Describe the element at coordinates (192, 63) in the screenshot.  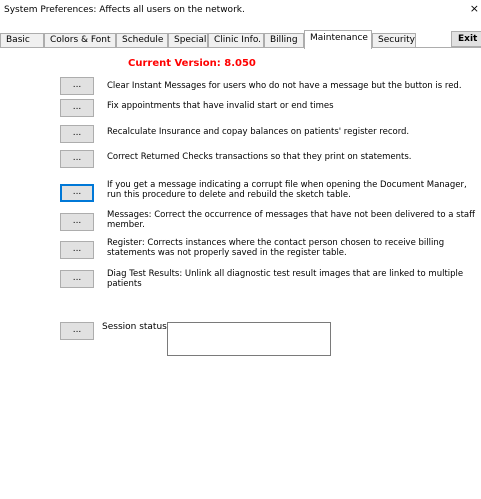
I see `version-label: Current Version: 8.050` at that location.